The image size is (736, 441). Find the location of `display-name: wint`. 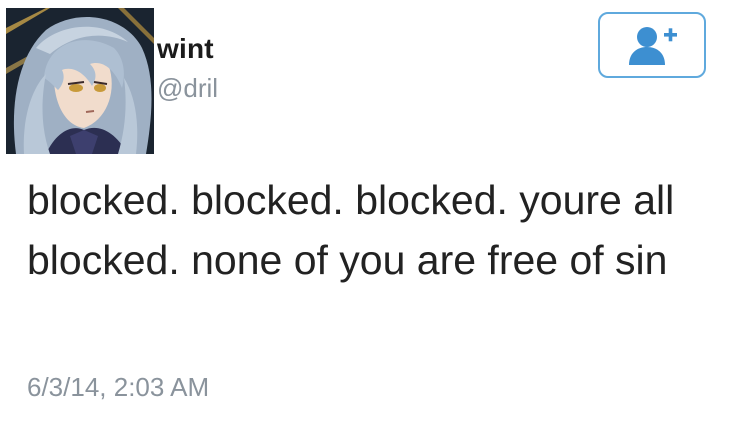

display-name: wint is located at coordinates (185, 49).